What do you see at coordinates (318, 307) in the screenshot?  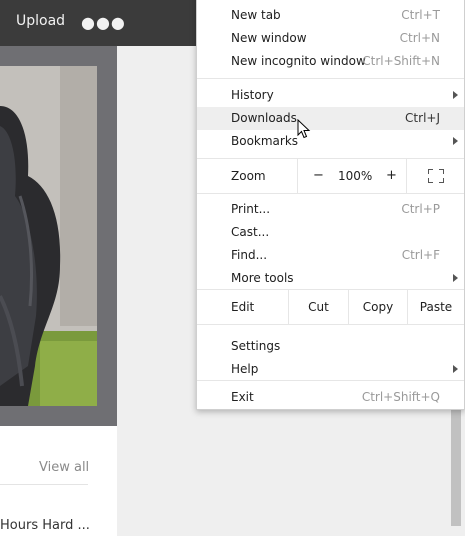 I see `cut-button: Cut` at bounding box center [318, 307].